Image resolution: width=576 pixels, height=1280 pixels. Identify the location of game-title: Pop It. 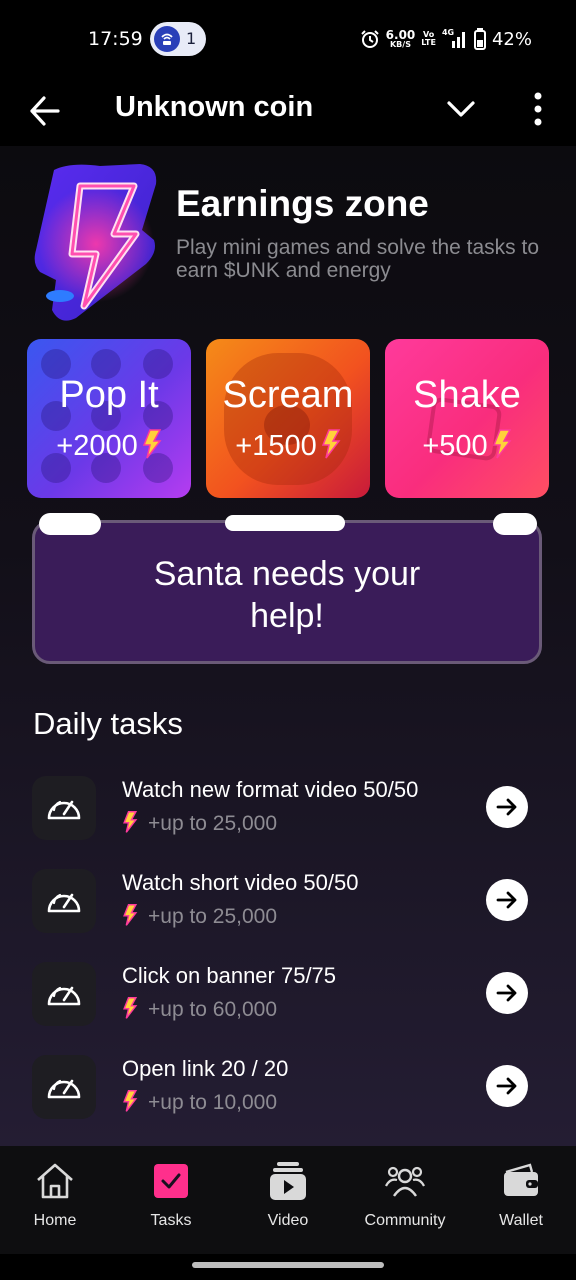
(109, 395).